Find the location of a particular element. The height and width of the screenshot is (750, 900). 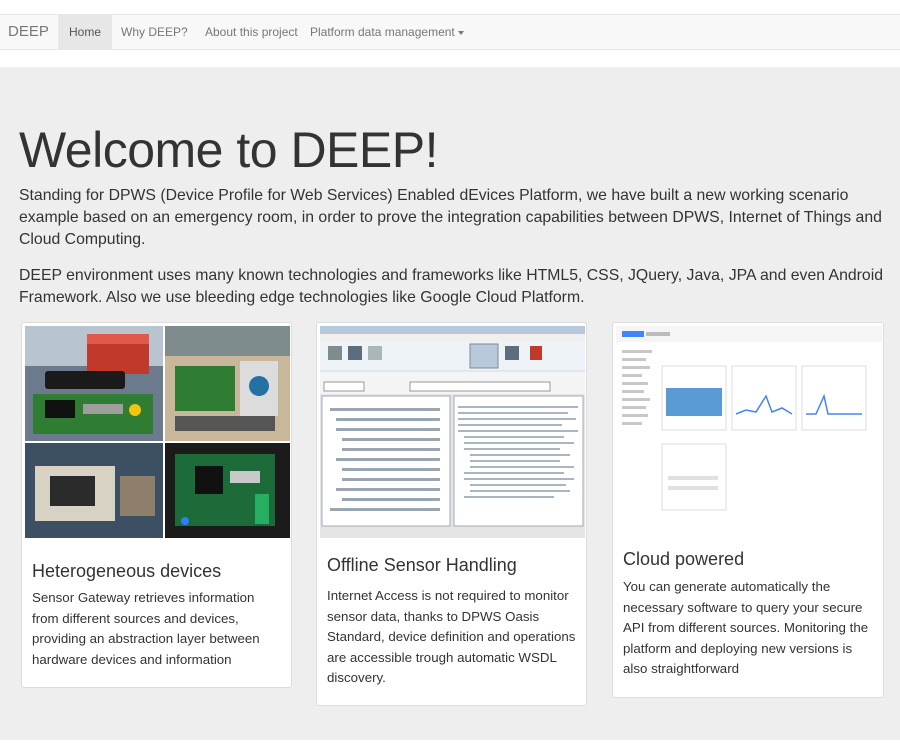

dpws-explorer-image is located at coordinates (452, 432).